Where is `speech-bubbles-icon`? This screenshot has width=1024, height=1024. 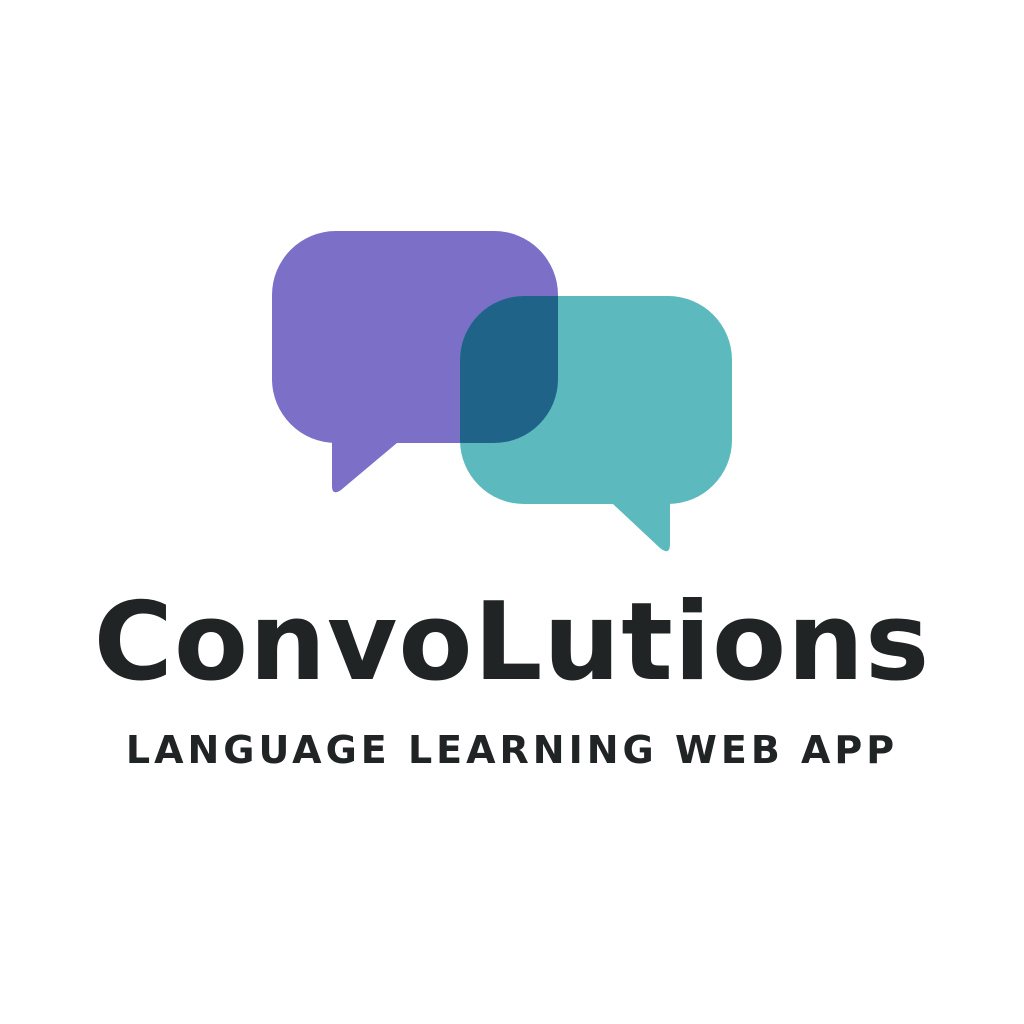 speech-bubbles-icon is located at coordinates (502, 391).